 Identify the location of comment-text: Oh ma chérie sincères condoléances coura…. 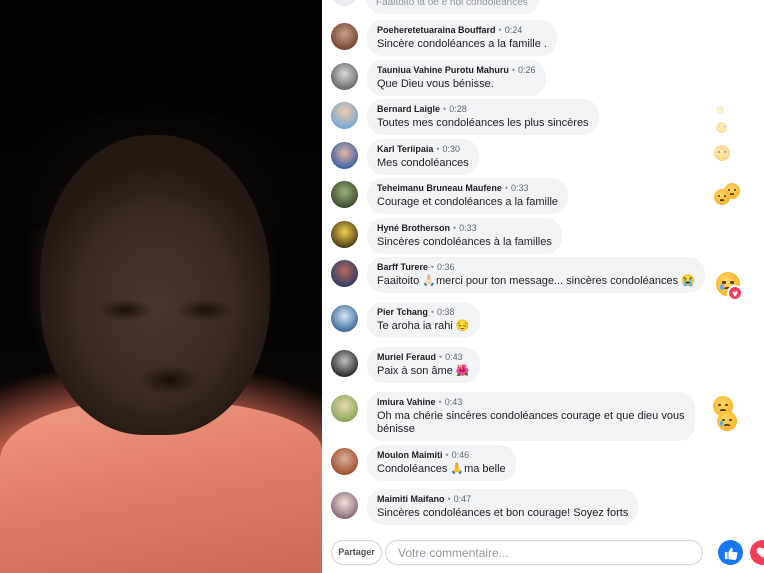
(531, 422).